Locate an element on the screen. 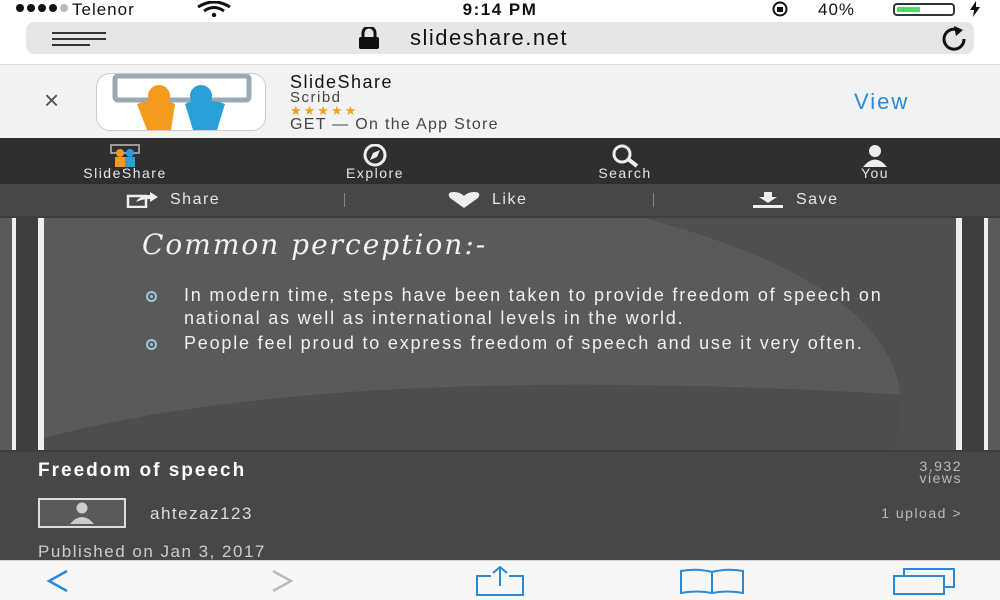 The width and height of the screenshot is (1000, 600). browser-toolbar is located at coordinates (500, 580).